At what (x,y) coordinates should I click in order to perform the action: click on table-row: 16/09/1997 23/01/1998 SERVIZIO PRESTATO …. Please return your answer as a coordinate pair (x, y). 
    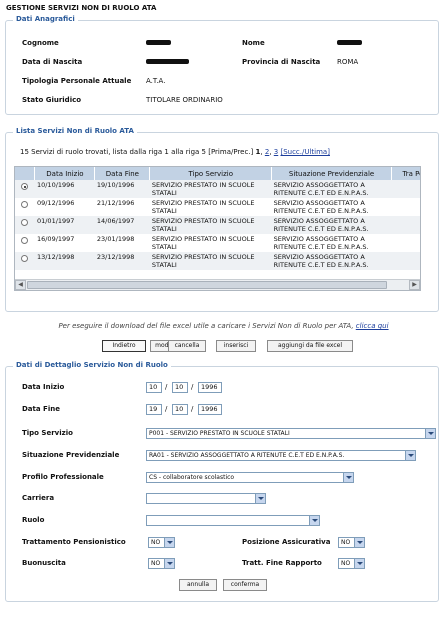
    Looking at the image, I should click on (217, 243).